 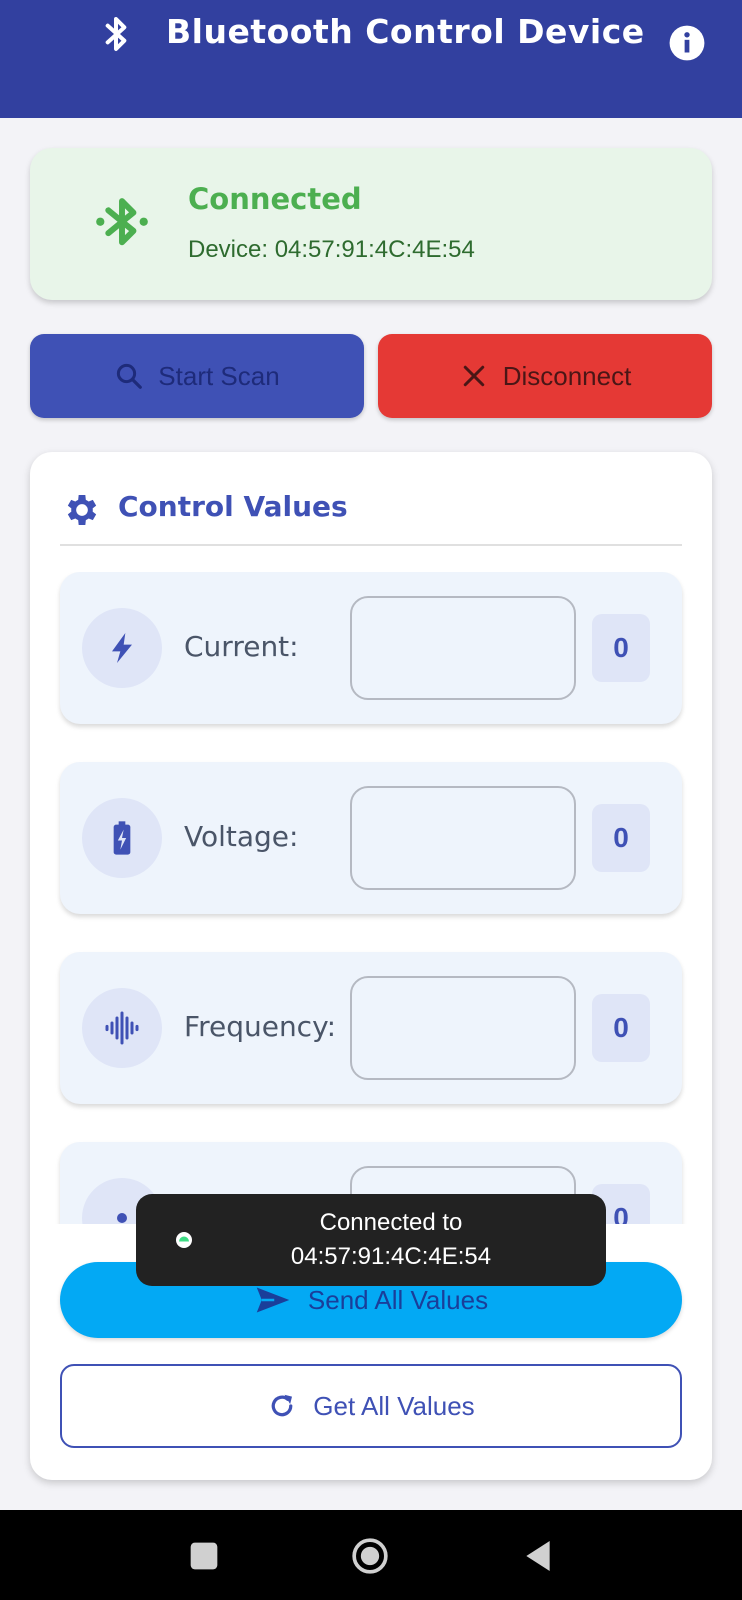 What do you see at coordinates (391, 1256) in the screenshot?
I see `toast-line-2: 04:57:91:4C:4E:54` at bounding box center [391, 1256].